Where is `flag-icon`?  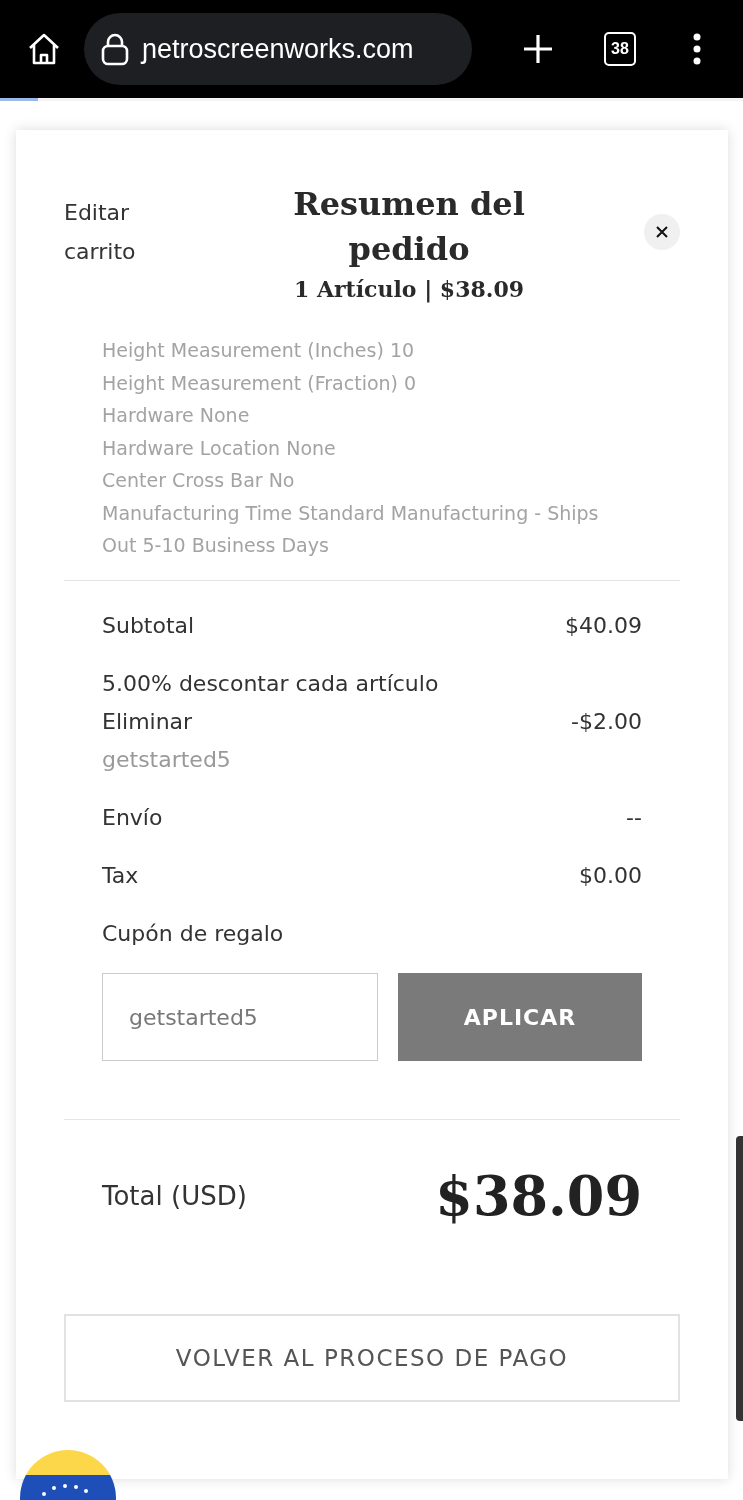 flag-icon is located at coordinates (68, 1475).